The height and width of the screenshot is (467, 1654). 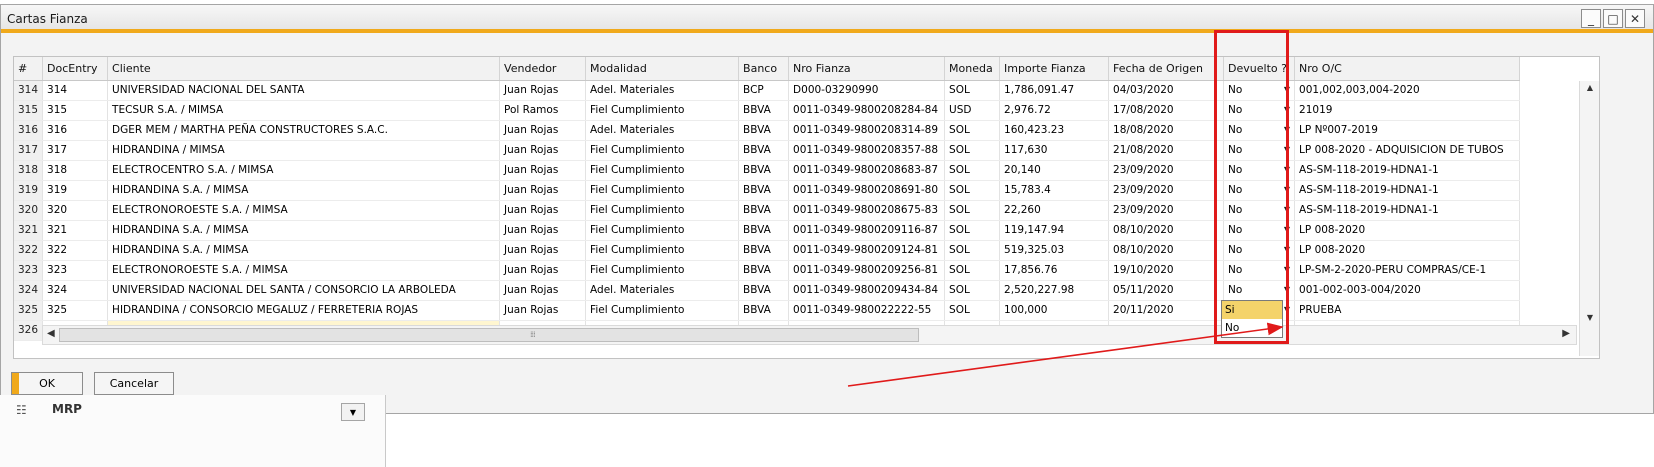 I want to click on cell-doc-entry: 319, so click(x=75, y=190).